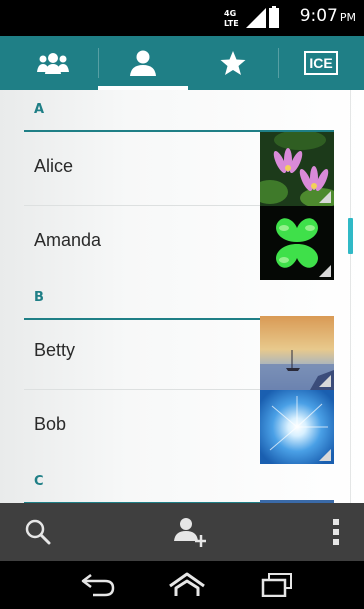  I want to click on groups-icon, so click(53, 63).